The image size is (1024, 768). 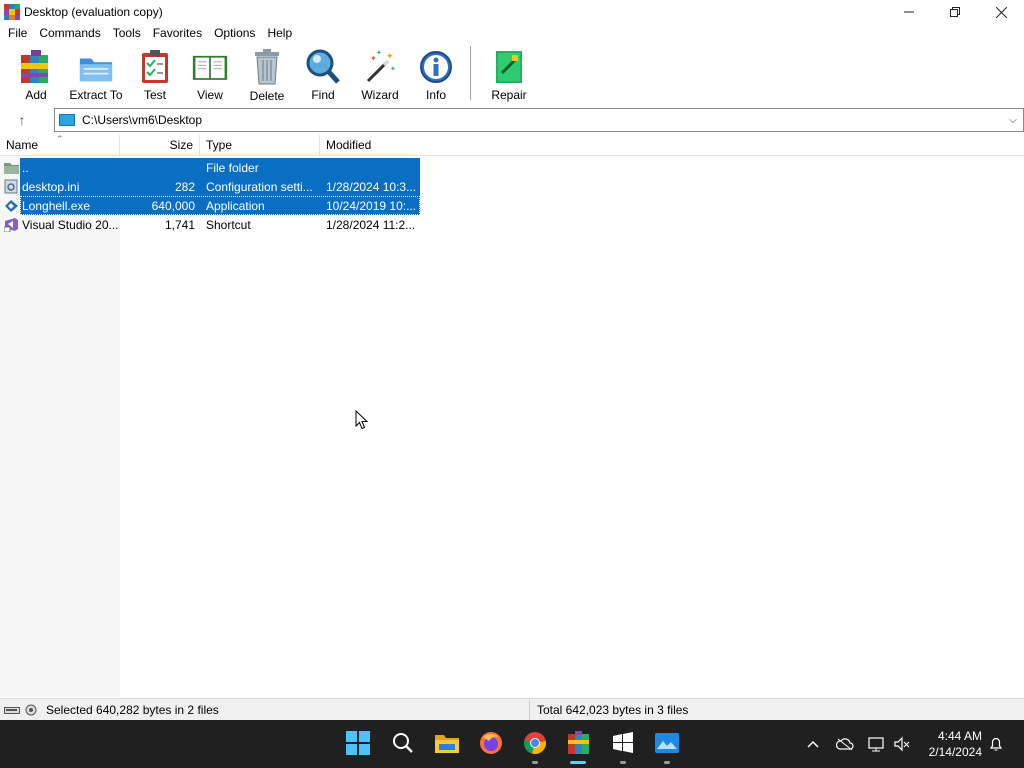 I want to click on minimize-button, so click(x=909, y=12).